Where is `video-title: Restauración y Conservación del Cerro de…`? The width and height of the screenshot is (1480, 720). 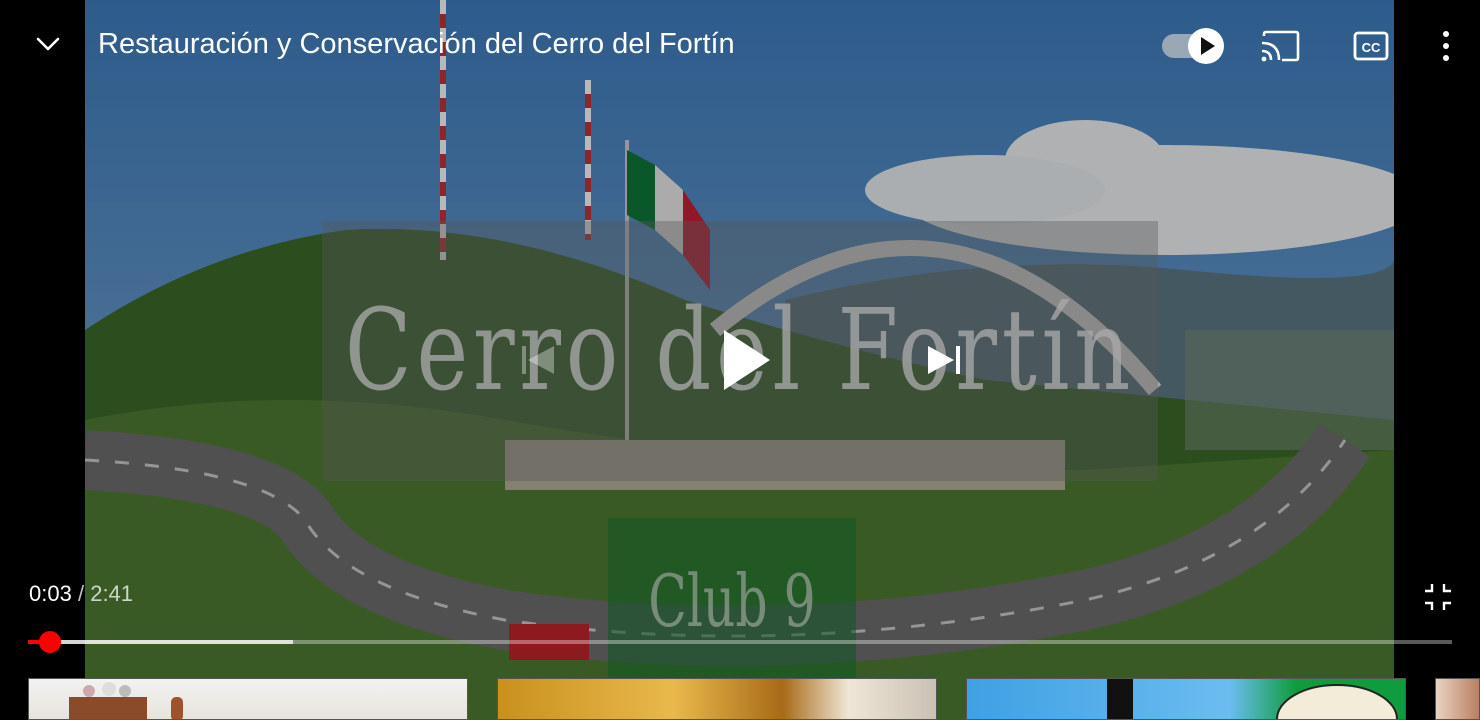
video-title: Restauración y Conservación del Cerro de… is located at coordinates (416, 44).